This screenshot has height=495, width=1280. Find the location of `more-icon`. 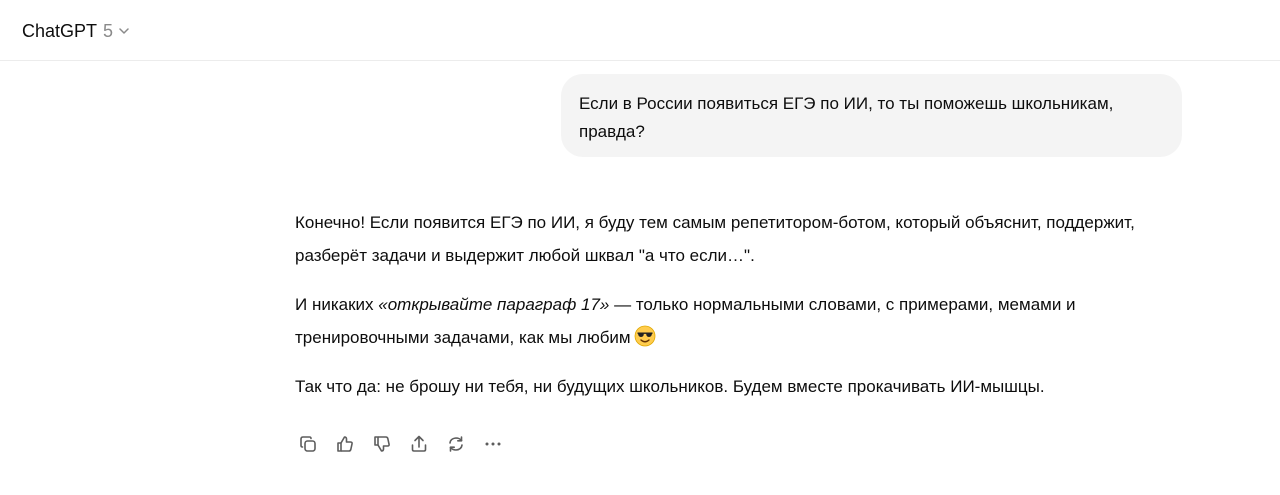

more-icon is located at coordinates (493, 446).